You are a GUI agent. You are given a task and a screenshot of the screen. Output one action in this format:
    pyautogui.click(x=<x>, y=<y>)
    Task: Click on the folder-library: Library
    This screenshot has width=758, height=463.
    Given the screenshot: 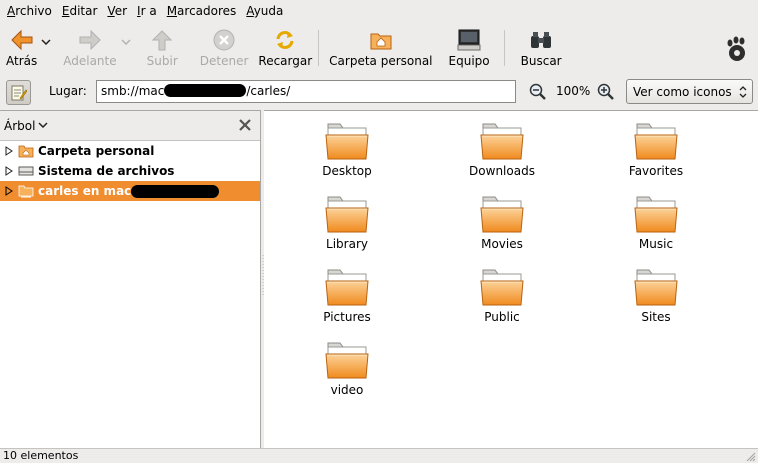 What is the action you would take?
    pyautogui.click(x=347, y=222)
    